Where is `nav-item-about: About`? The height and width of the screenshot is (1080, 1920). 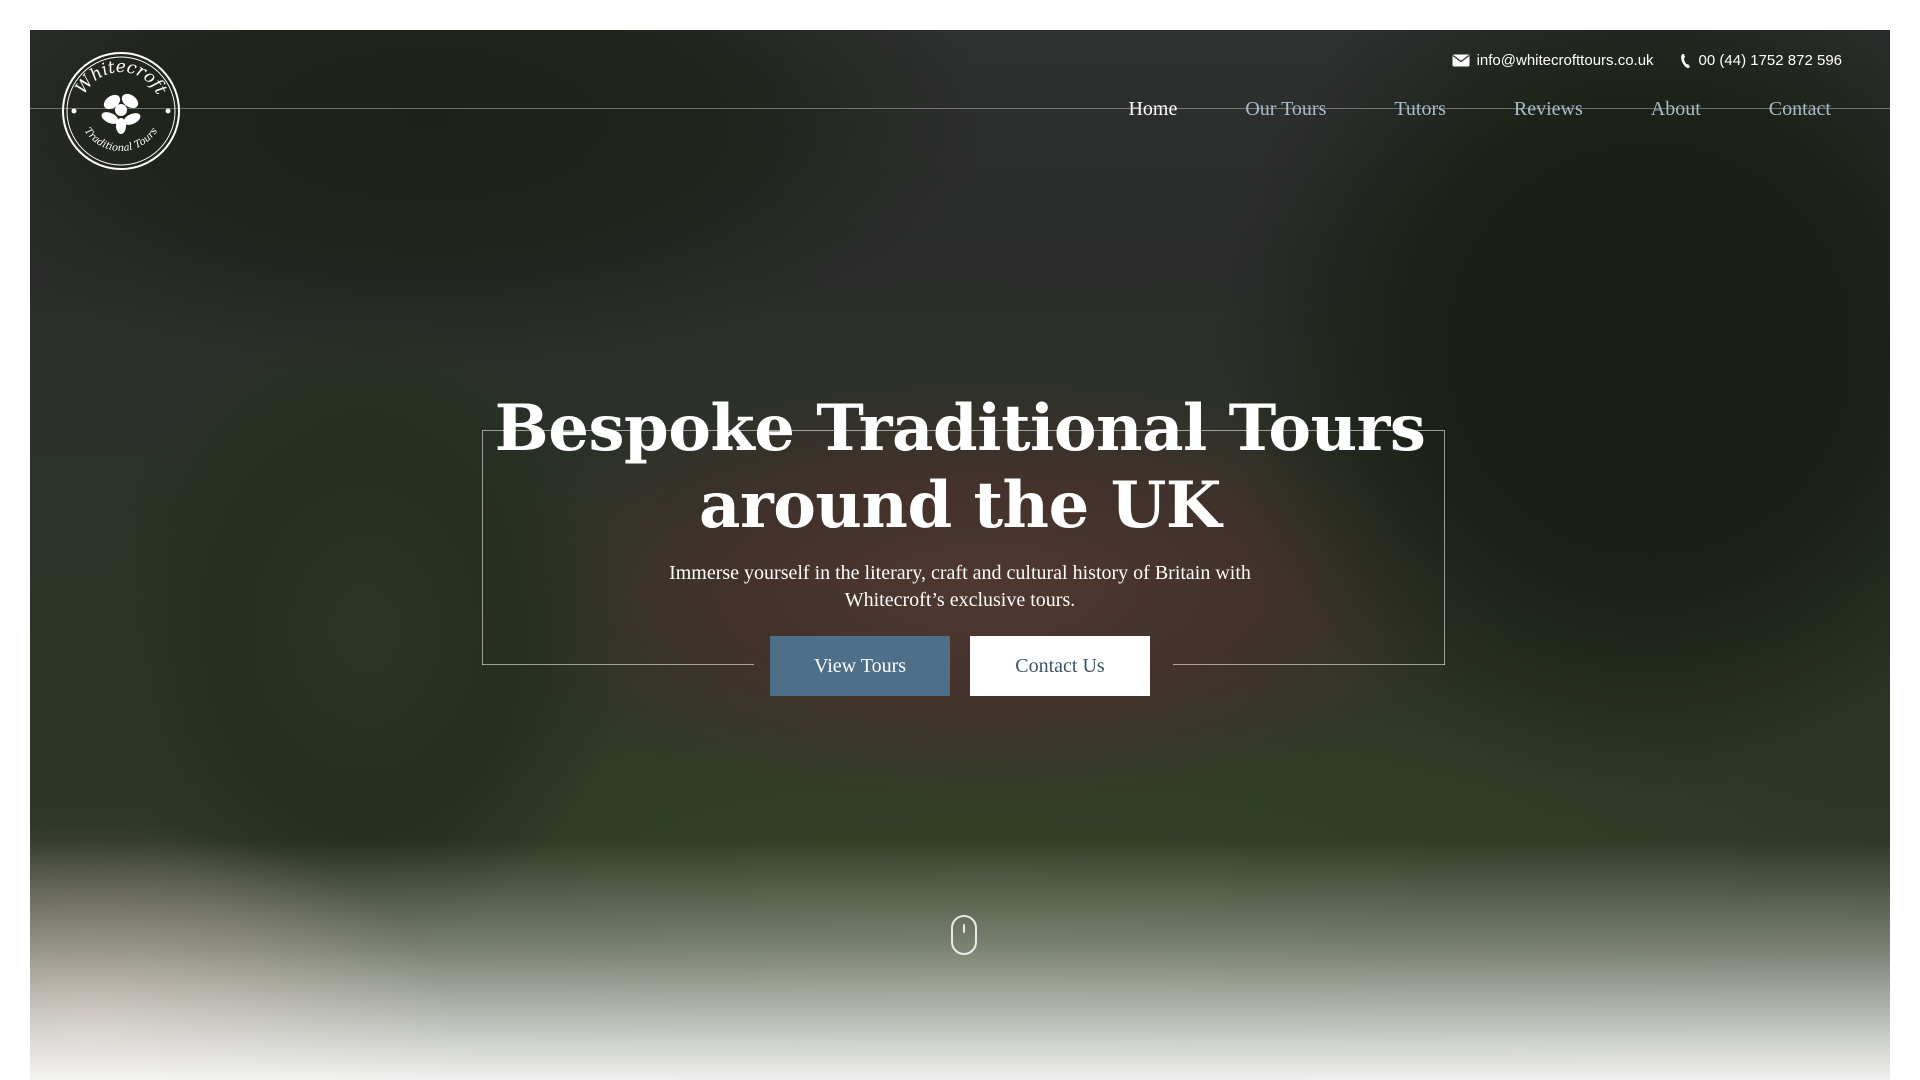
nav-item-about: About is located at coordinates (1676, 109).